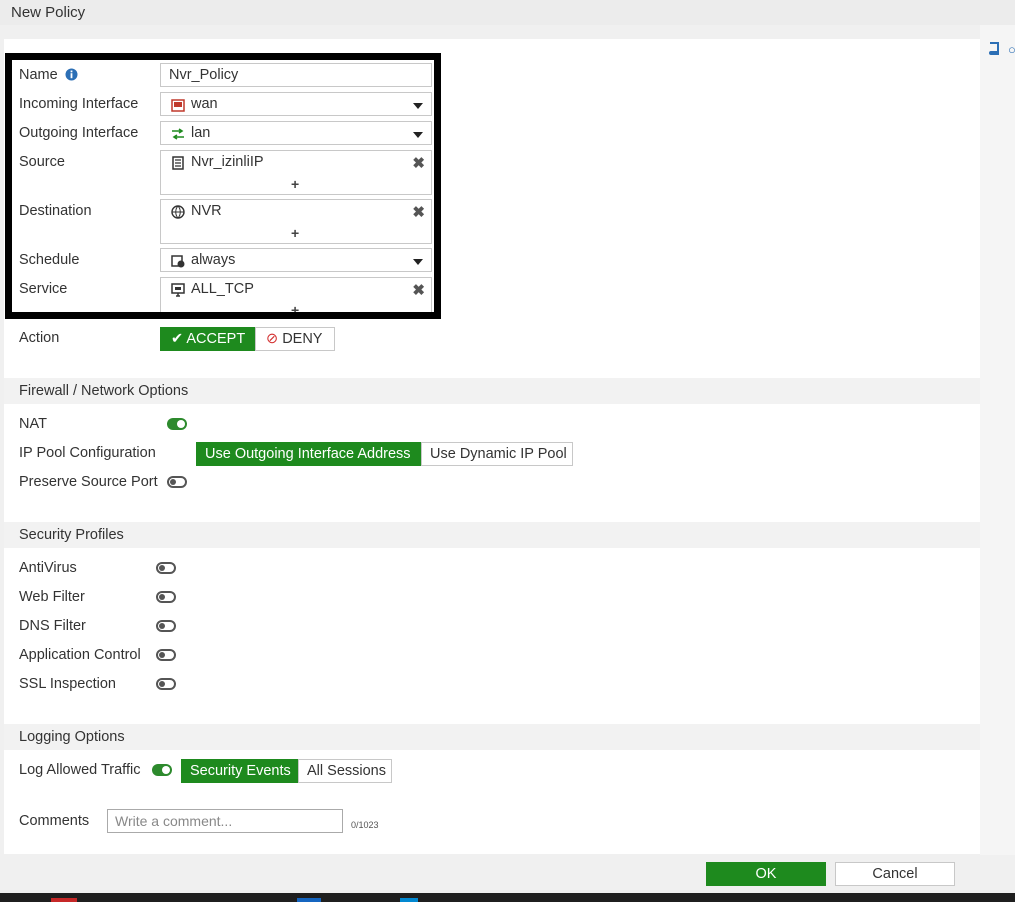 The image size is (1015, 902). Describe the element at coordinates (49, 260) in the screenshot. I see `schedule-label: Schedule` at that location.